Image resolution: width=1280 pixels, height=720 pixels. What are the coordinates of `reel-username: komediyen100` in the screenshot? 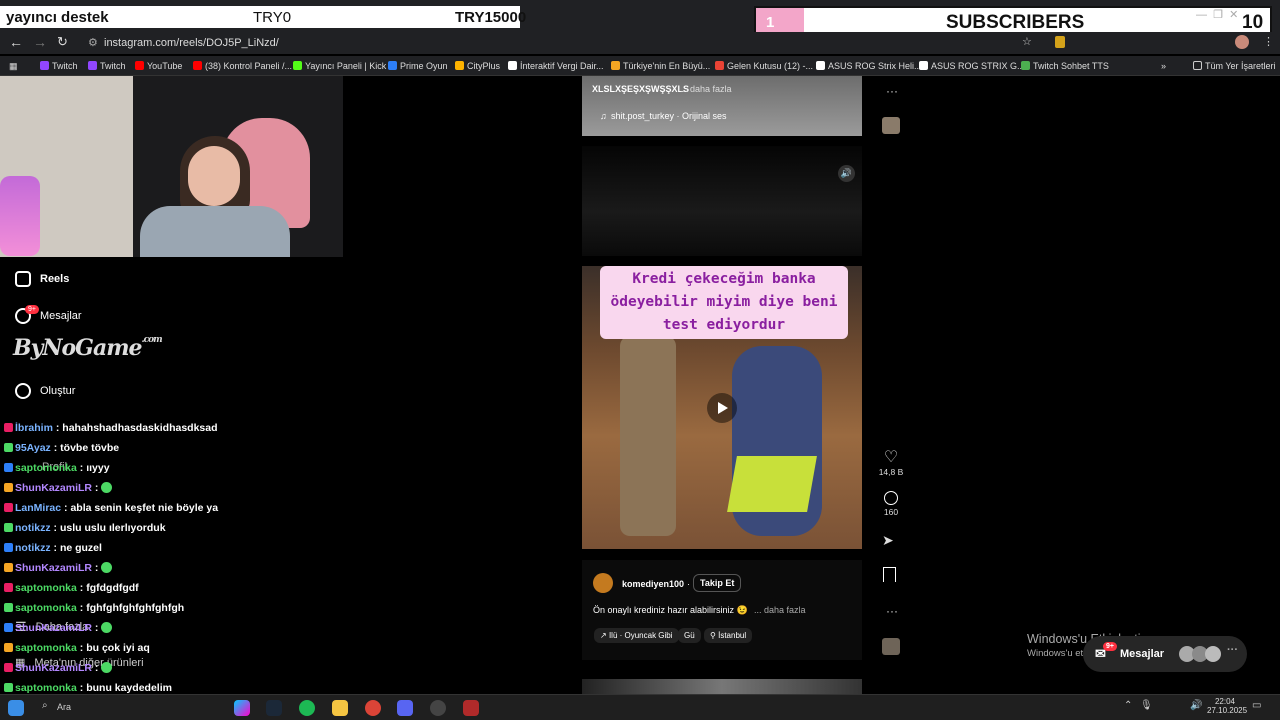 It's located at (653, 584).